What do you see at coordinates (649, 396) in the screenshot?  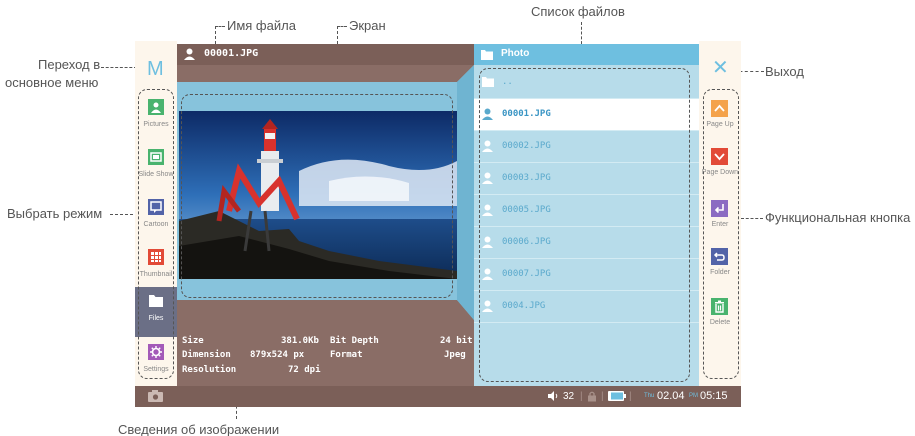 I see `day-of-week: Thu` at bounding box center [649, 396].